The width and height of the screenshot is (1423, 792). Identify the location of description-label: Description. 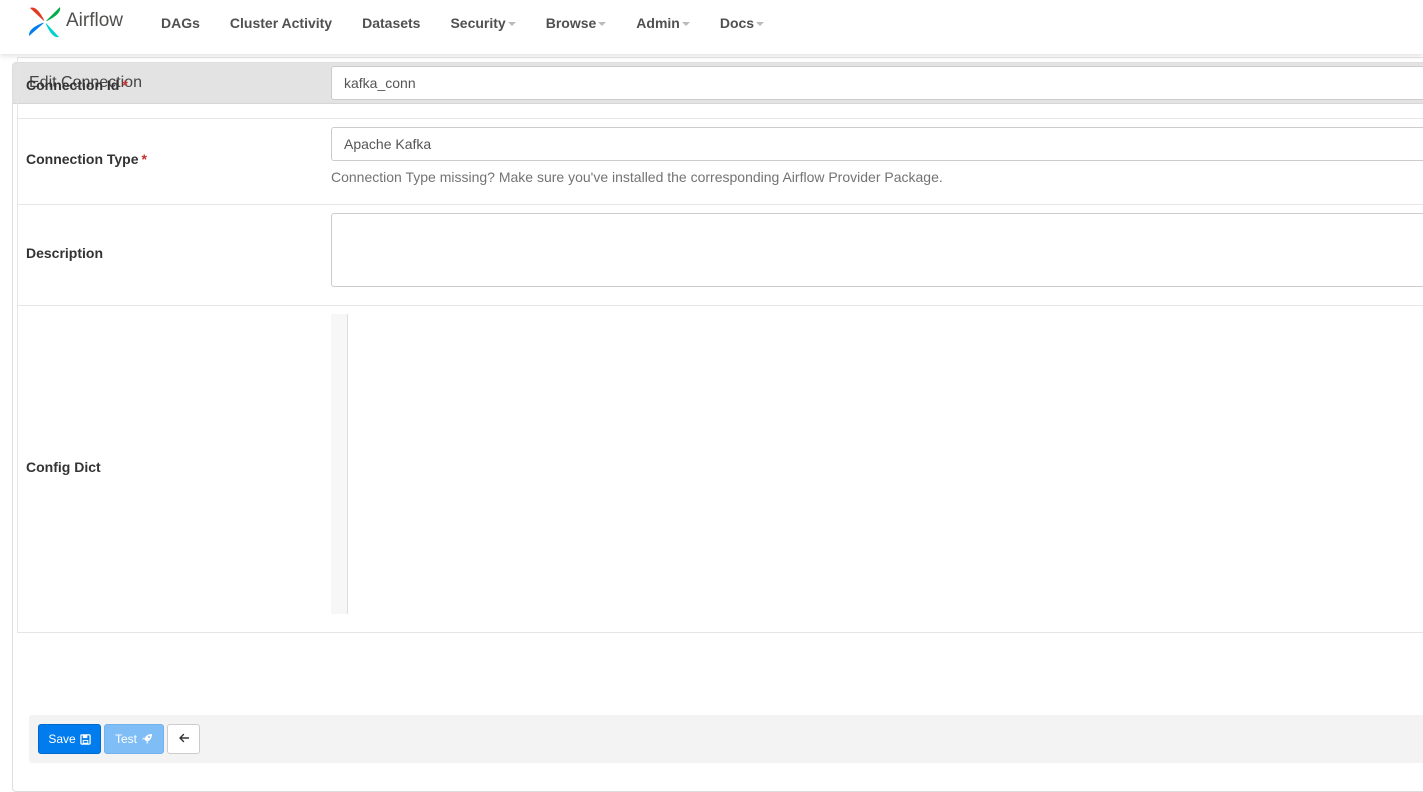
(65, 253).